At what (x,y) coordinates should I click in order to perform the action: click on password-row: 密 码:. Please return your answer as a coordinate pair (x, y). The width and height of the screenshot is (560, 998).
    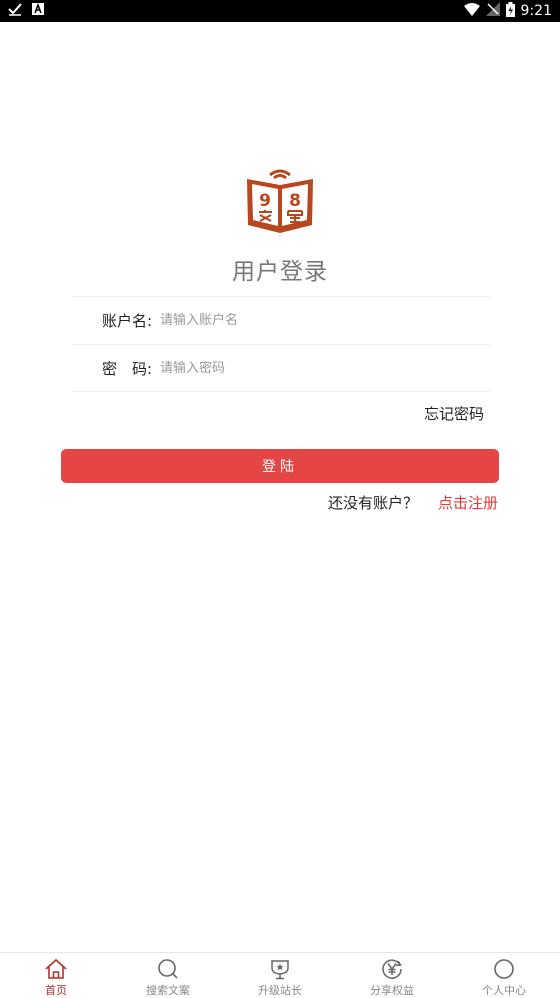
    Looking at the image, I should click on (281, 368).